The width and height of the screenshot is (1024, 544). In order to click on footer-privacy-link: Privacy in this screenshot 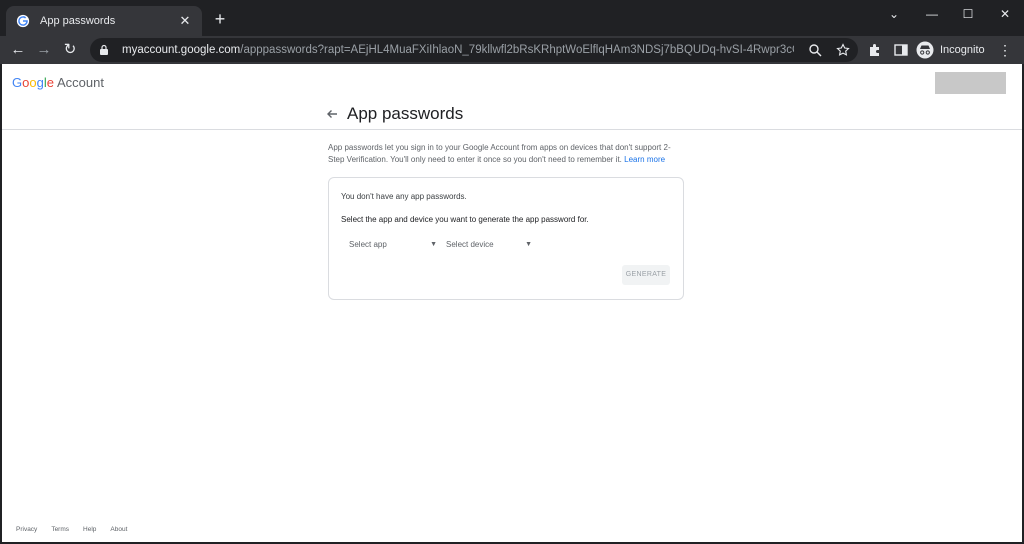, I will do `click(26, 529)`.